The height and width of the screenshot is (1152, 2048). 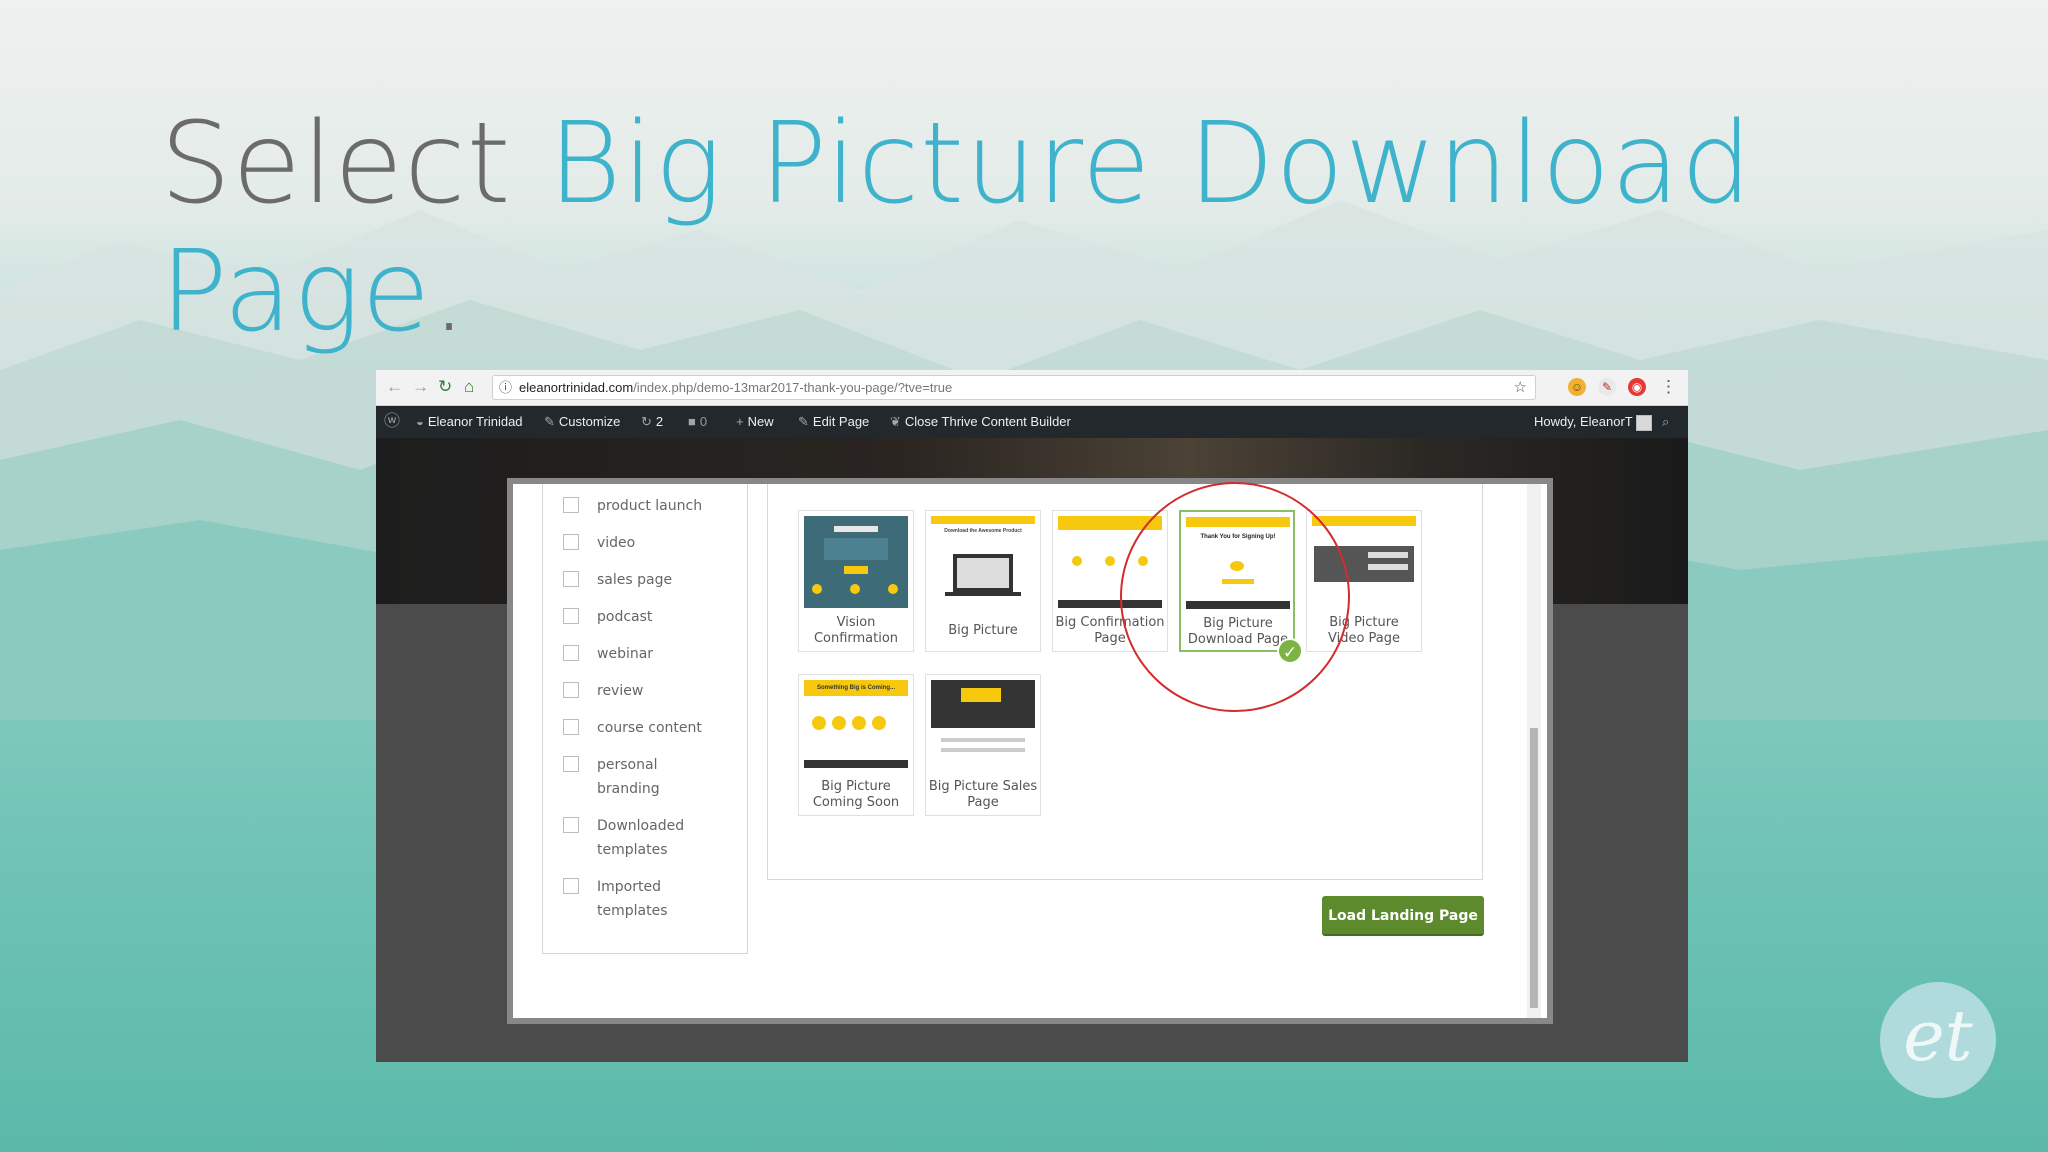 I want to click on template-card: Big Picture Sales Page, so click(x=983, y=745).